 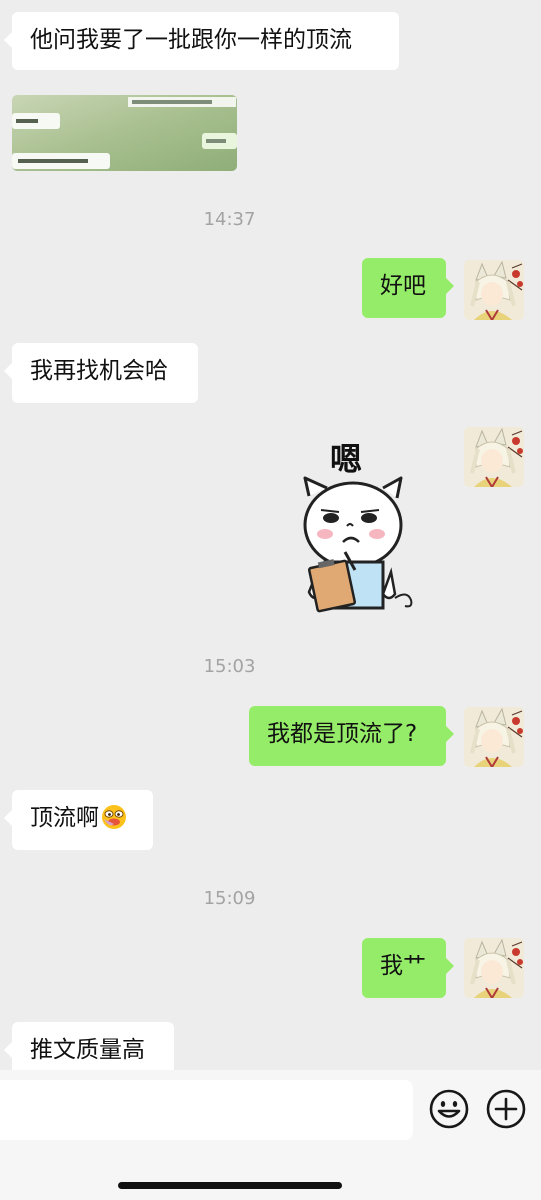 I want to click on drooling-face-emoji-icon, so click(x=114, y=817).